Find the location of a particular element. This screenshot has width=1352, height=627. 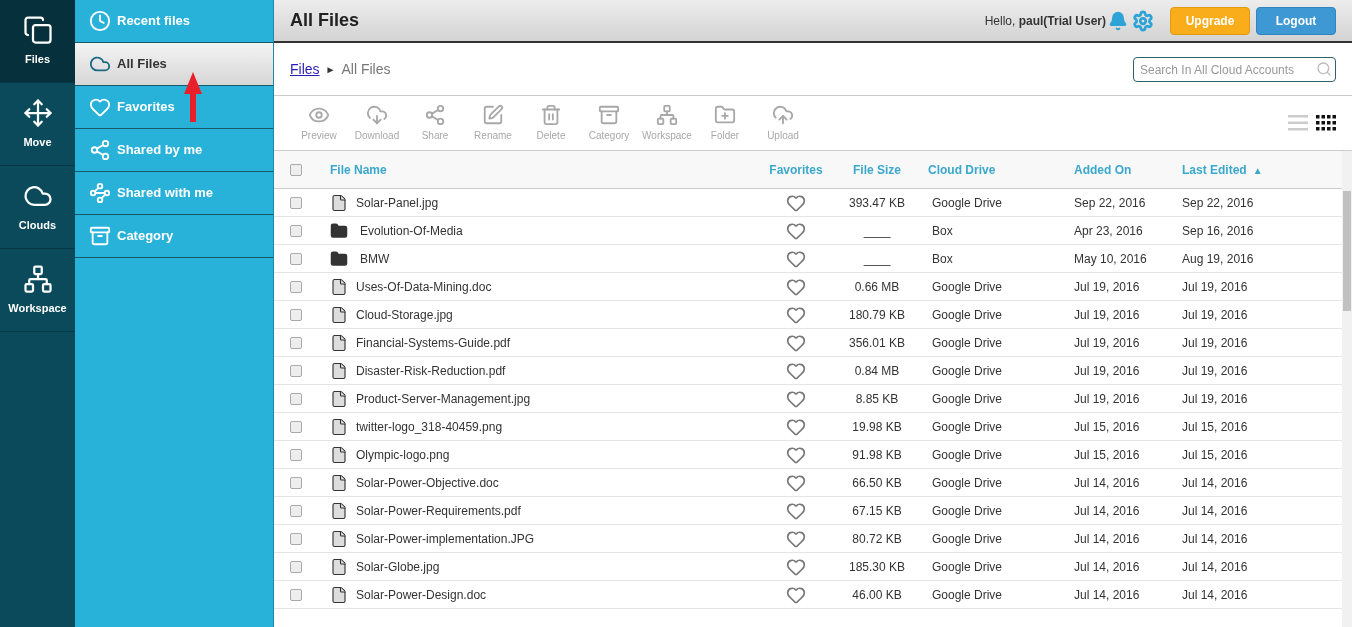

greeting-text: Hello, paul(Trial User) is located at coordinates (1045, 21).